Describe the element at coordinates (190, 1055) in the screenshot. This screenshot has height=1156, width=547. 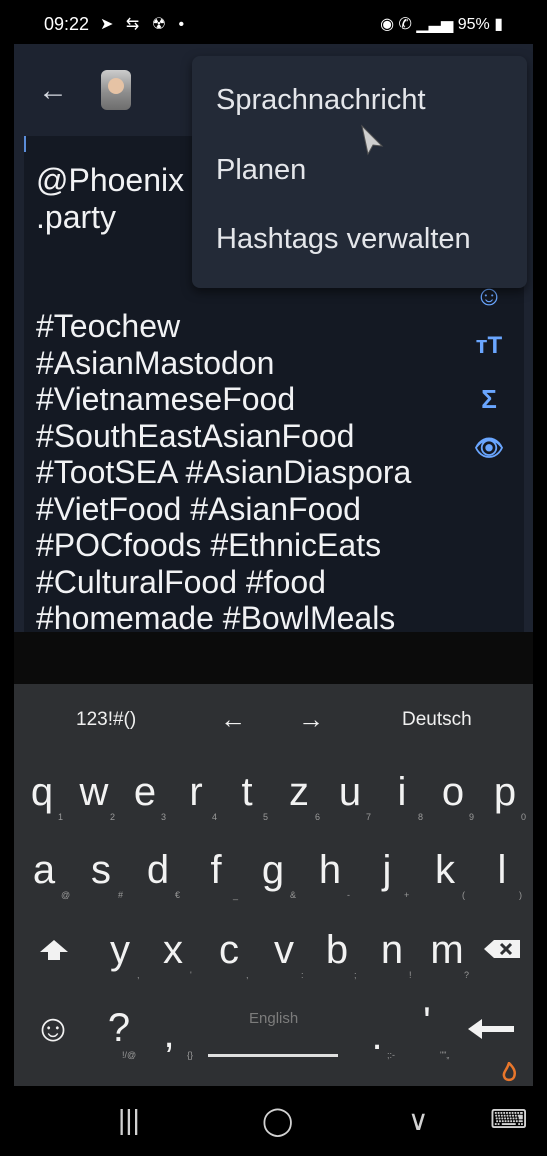
I see `comma-key-hint: {}` at that location.